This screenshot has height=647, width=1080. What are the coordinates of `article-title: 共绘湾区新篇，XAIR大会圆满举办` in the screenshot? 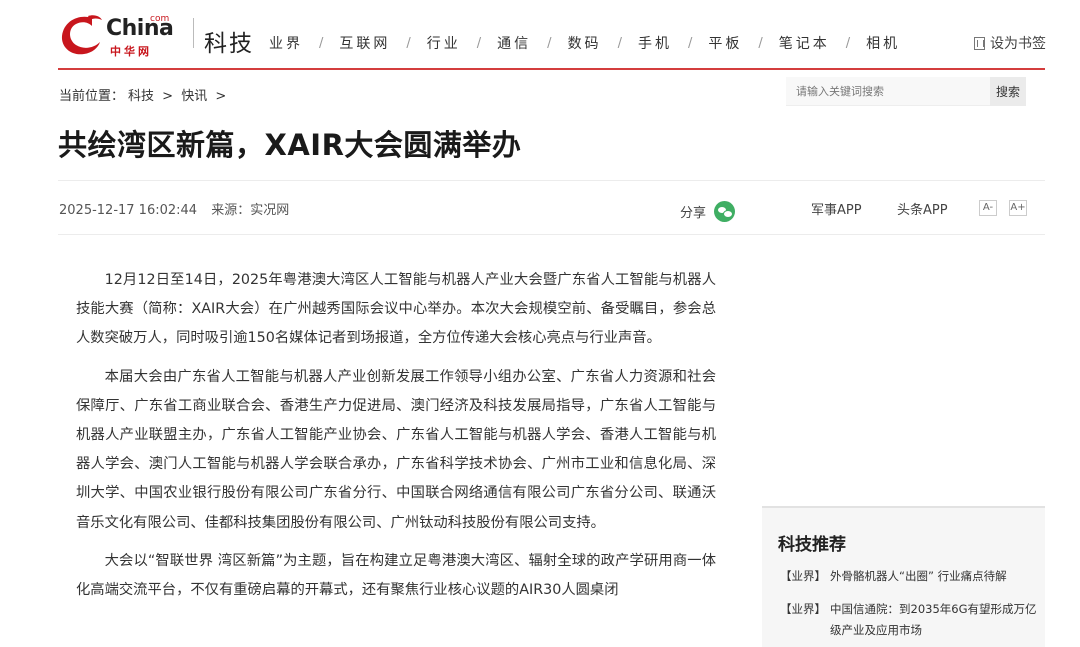 It's located at (290, 145).